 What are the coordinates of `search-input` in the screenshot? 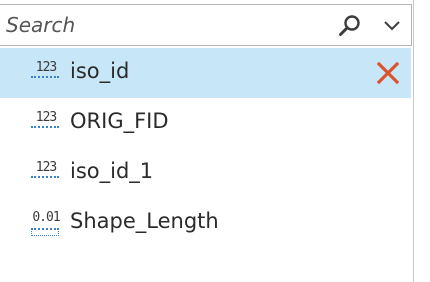 It's located at (156, 25).